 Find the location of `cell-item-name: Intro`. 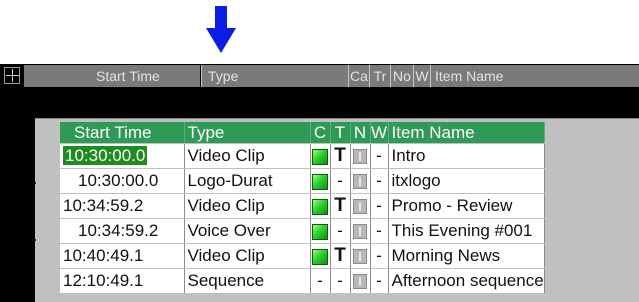

cell-item-name: Intro is located at coordinates (466, 156).